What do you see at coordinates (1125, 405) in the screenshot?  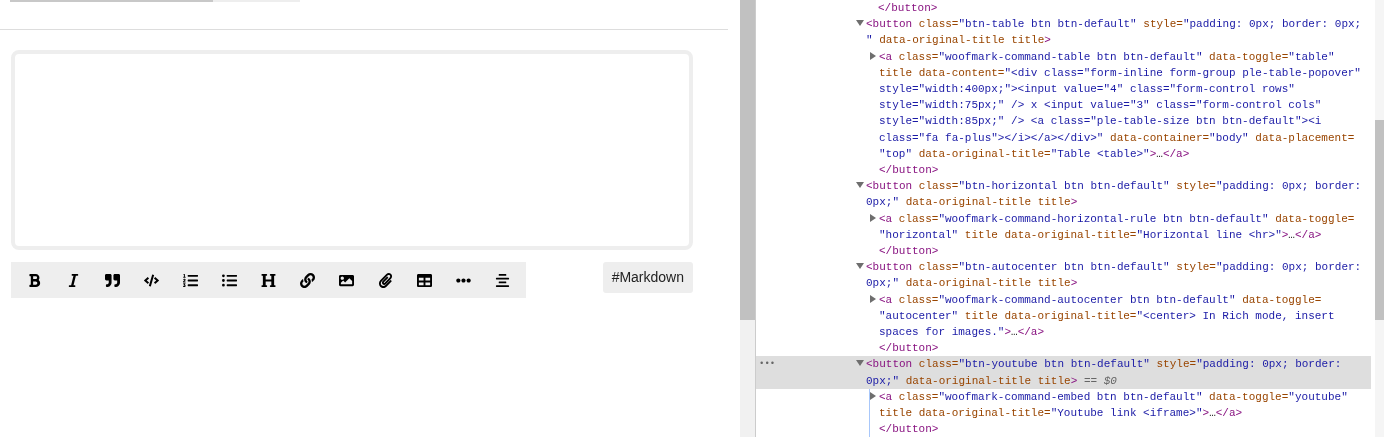 I see `dom-node-line: <a class="woofmark-command-embed btn btn-default" data-toggle="youtube" title data-original-title="Youtube link <iframe>">…</a>` at bounding box center [1125, 405].